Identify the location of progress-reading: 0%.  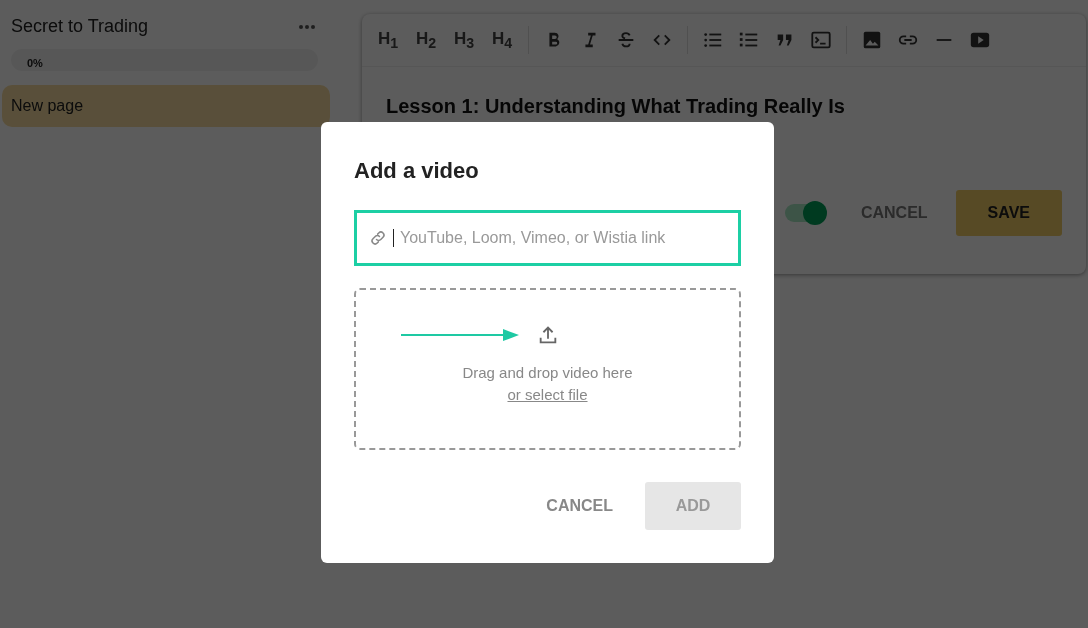
(35, 63).